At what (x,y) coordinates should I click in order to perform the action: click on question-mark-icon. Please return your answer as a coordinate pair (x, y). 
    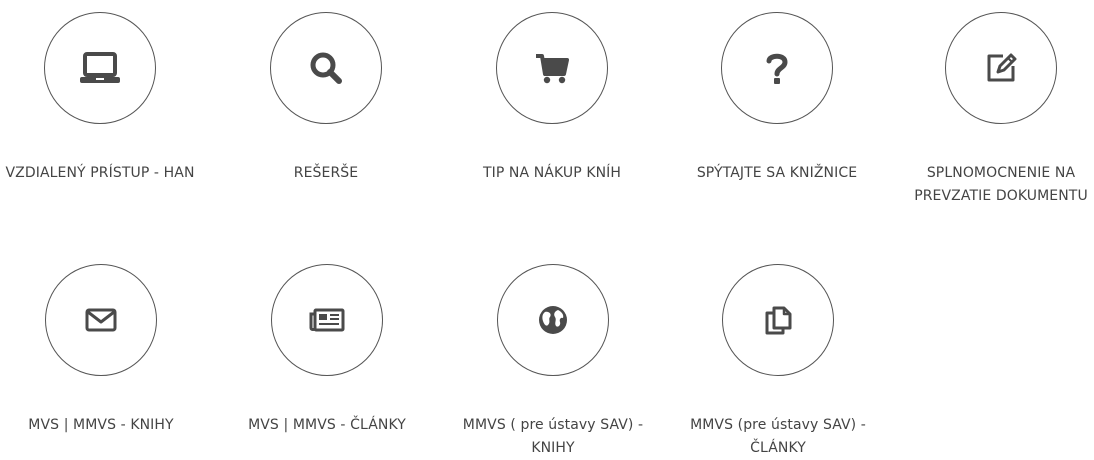
    Looking at the image, I should click on (777, 68).